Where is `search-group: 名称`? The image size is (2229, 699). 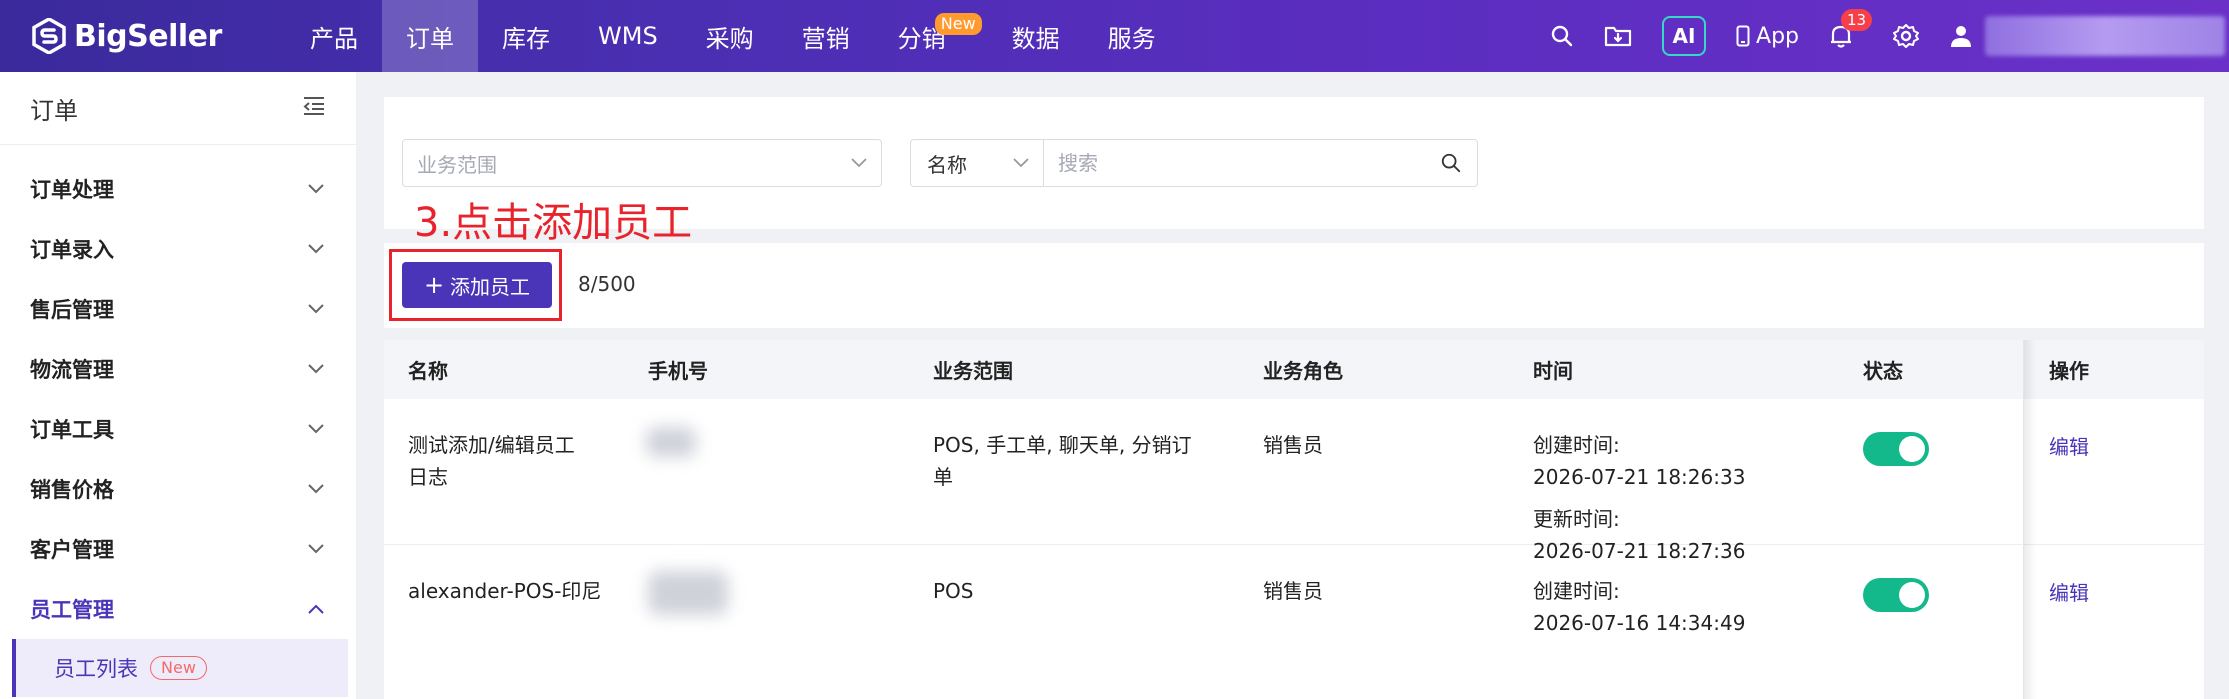
search-group: 名称 is located at coordinates (1194, 163).